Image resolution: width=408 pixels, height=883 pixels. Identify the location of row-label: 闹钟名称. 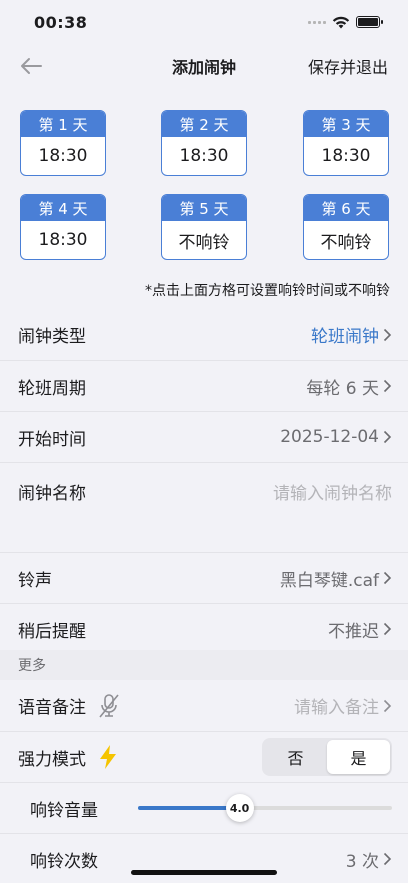
(52, 494).